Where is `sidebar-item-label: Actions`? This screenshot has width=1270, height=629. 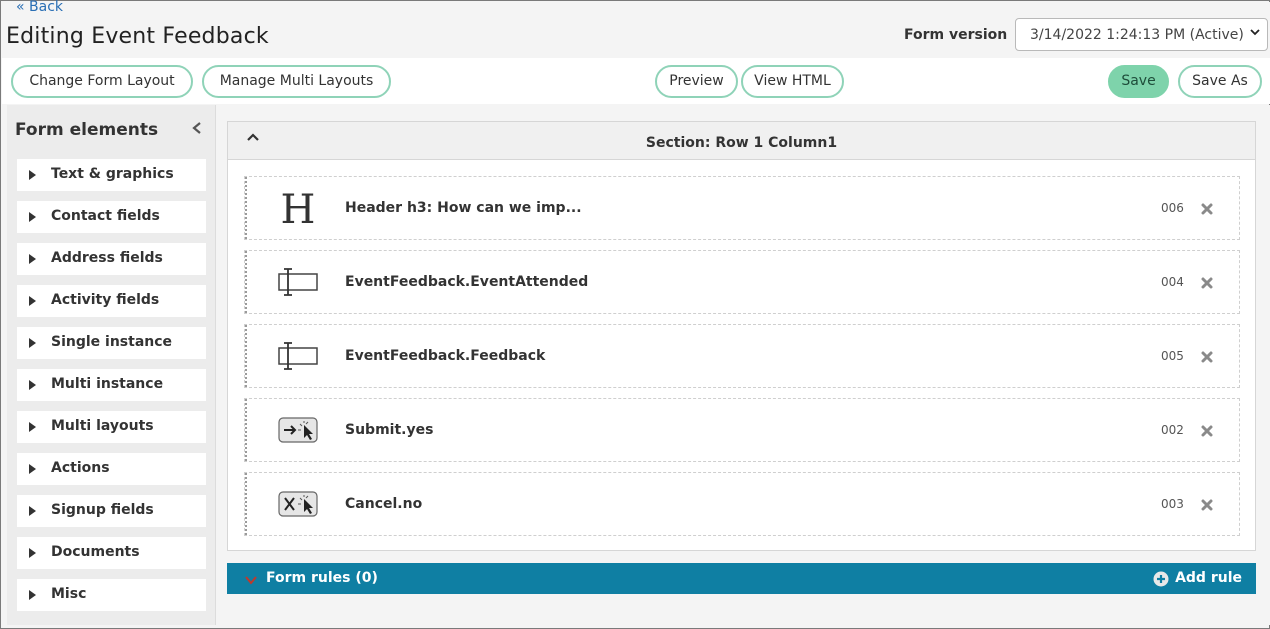
sidebar-item-label: Actions is located at coordinates (80, 468).